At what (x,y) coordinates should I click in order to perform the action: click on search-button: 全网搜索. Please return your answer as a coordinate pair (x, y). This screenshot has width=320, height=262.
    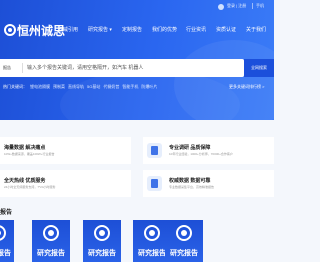
    Looking at the image, I should click on (259, 68).